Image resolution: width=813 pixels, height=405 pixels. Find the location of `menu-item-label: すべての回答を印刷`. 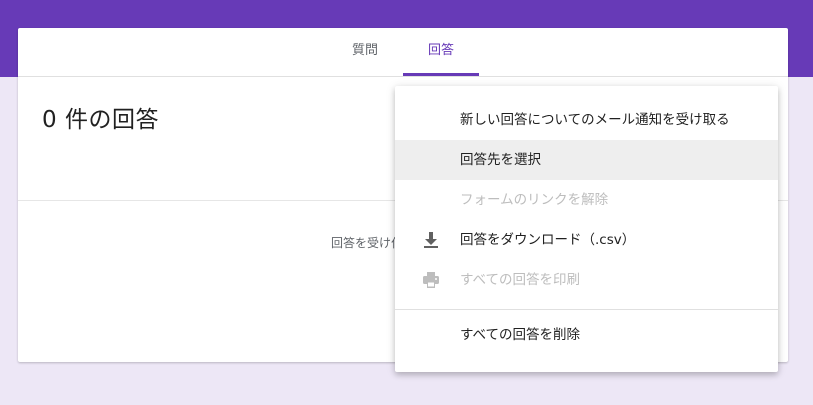

menu-item-label: すべての回答を印刷 is located at coordinates (520, 280).